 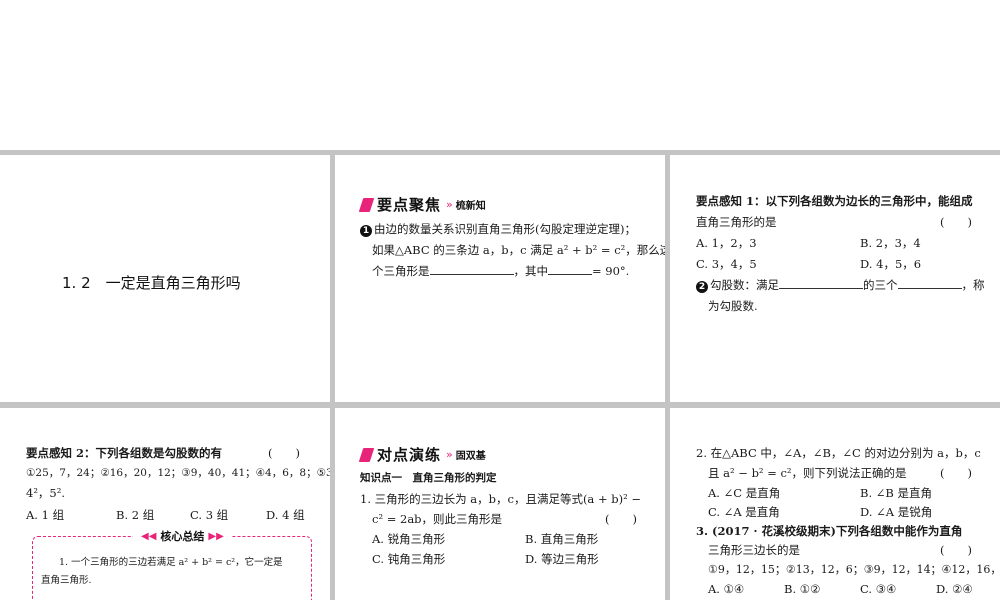 What do you see at coordinates (135, 515) in the screenshot?
I see `option-b: B. 2 组` at bounding box center [135, 515].